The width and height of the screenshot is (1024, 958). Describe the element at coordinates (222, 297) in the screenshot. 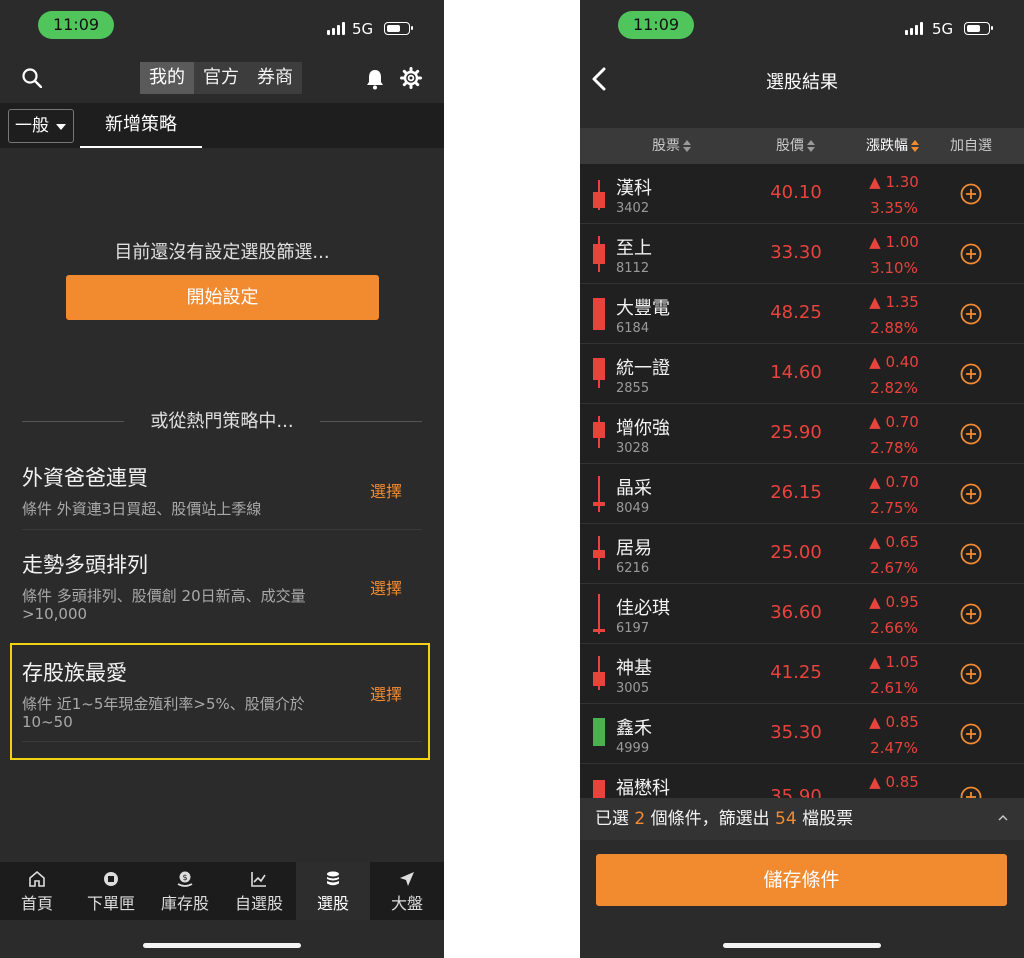

I see `start-setup-button: 開始設定` at that location.